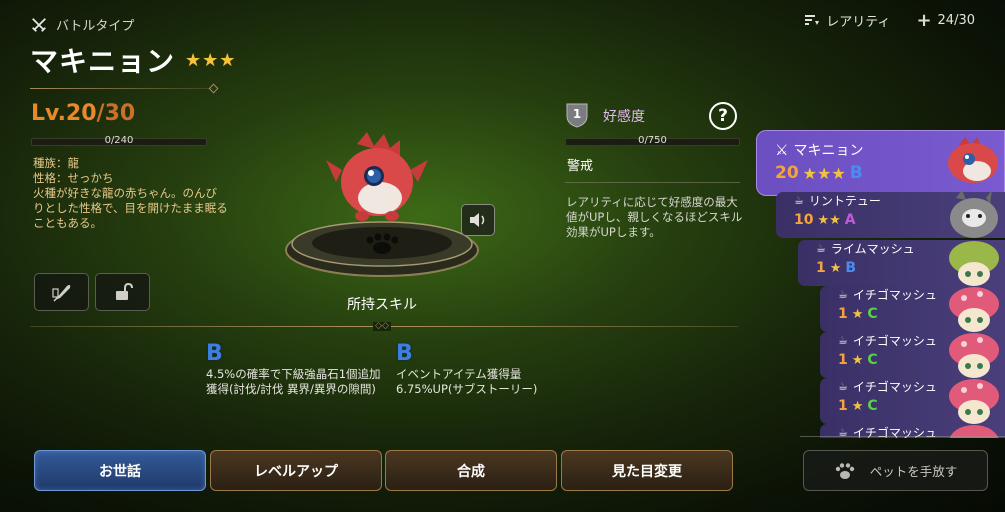  I want to click on crossed-swords-icon, so click(39, 24).